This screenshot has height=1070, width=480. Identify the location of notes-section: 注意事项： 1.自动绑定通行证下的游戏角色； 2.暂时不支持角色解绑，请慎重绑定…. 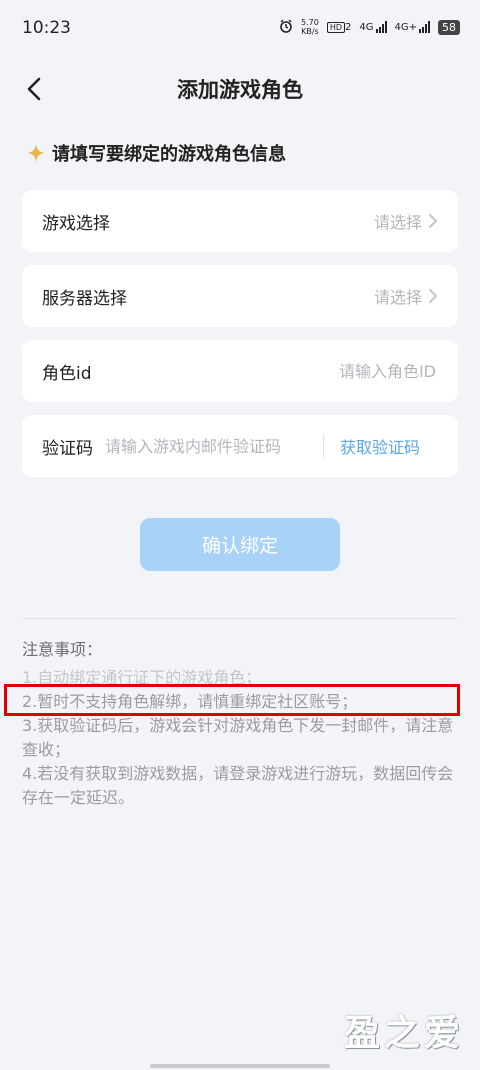
(240, 724).